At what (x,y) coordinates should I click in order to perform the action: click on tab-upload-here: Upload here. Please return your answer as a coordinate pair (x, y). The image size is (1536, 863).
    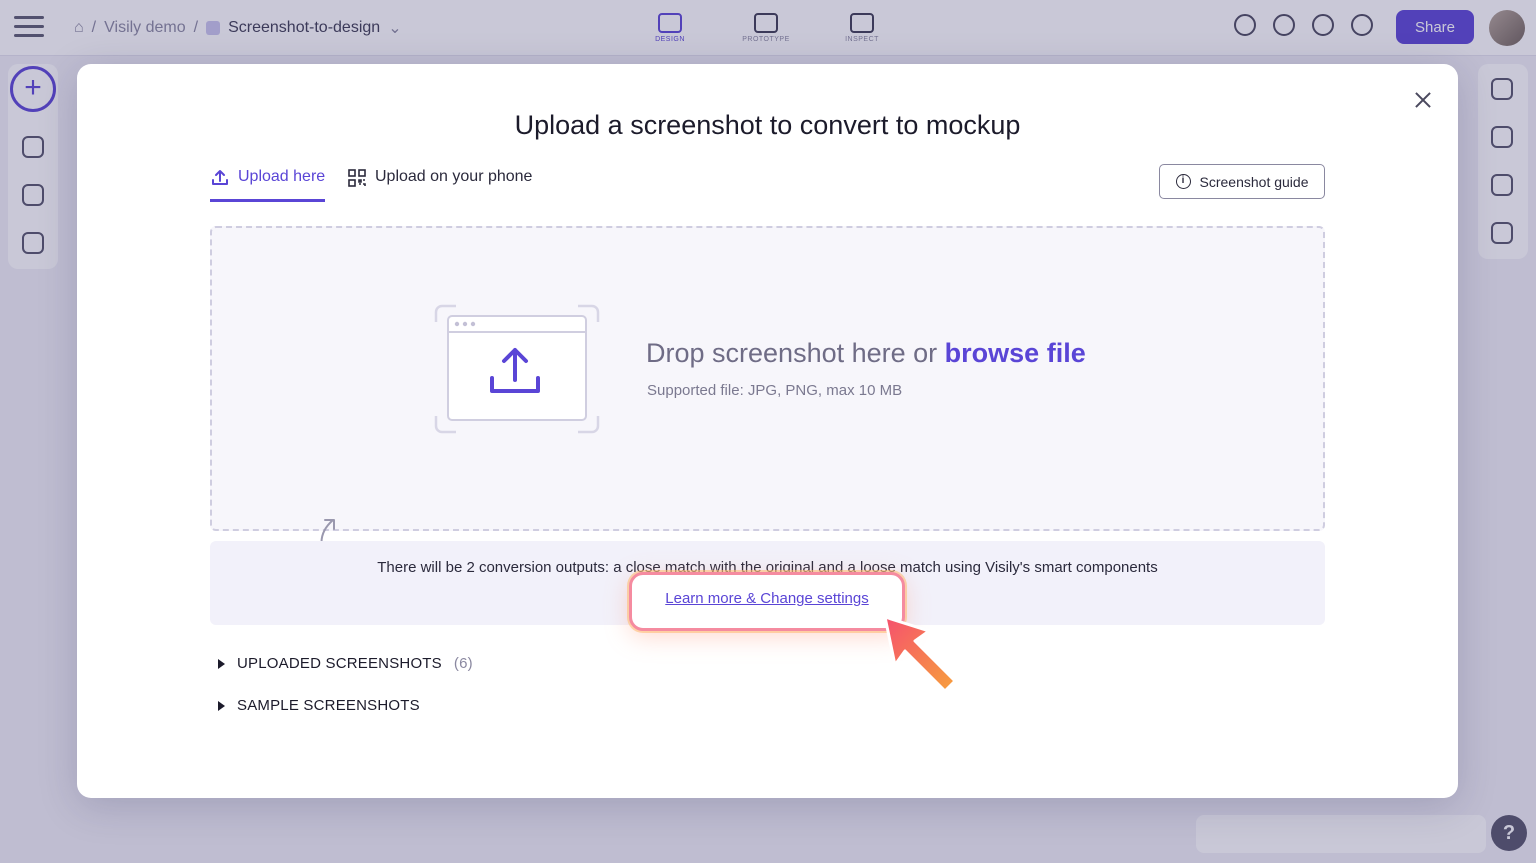
    Looking at the image, I should click on (268, 185).